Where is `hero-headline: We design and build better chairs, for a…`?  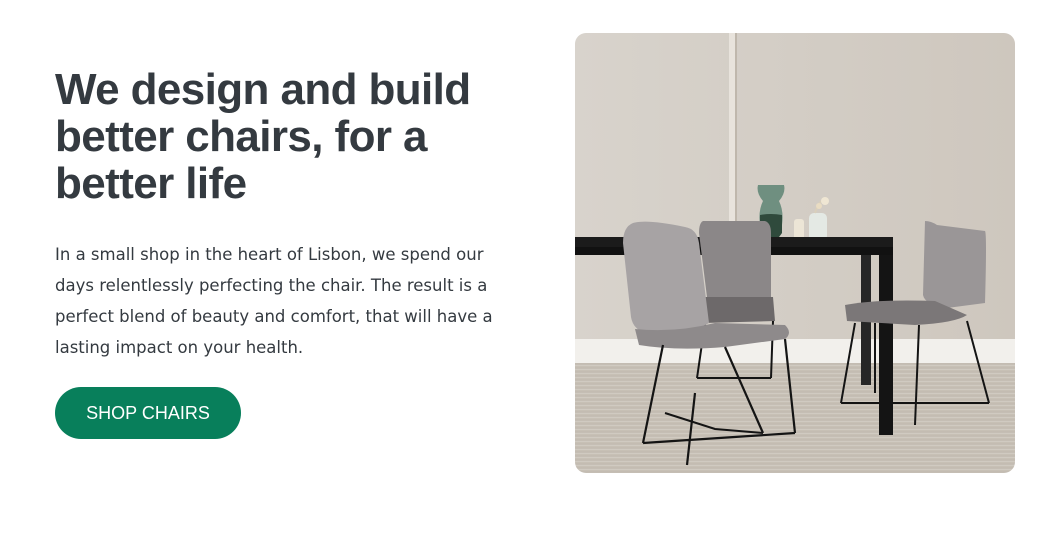
hero-headline: We design and build better chairs, for a… is located at coordinates (263, 136).